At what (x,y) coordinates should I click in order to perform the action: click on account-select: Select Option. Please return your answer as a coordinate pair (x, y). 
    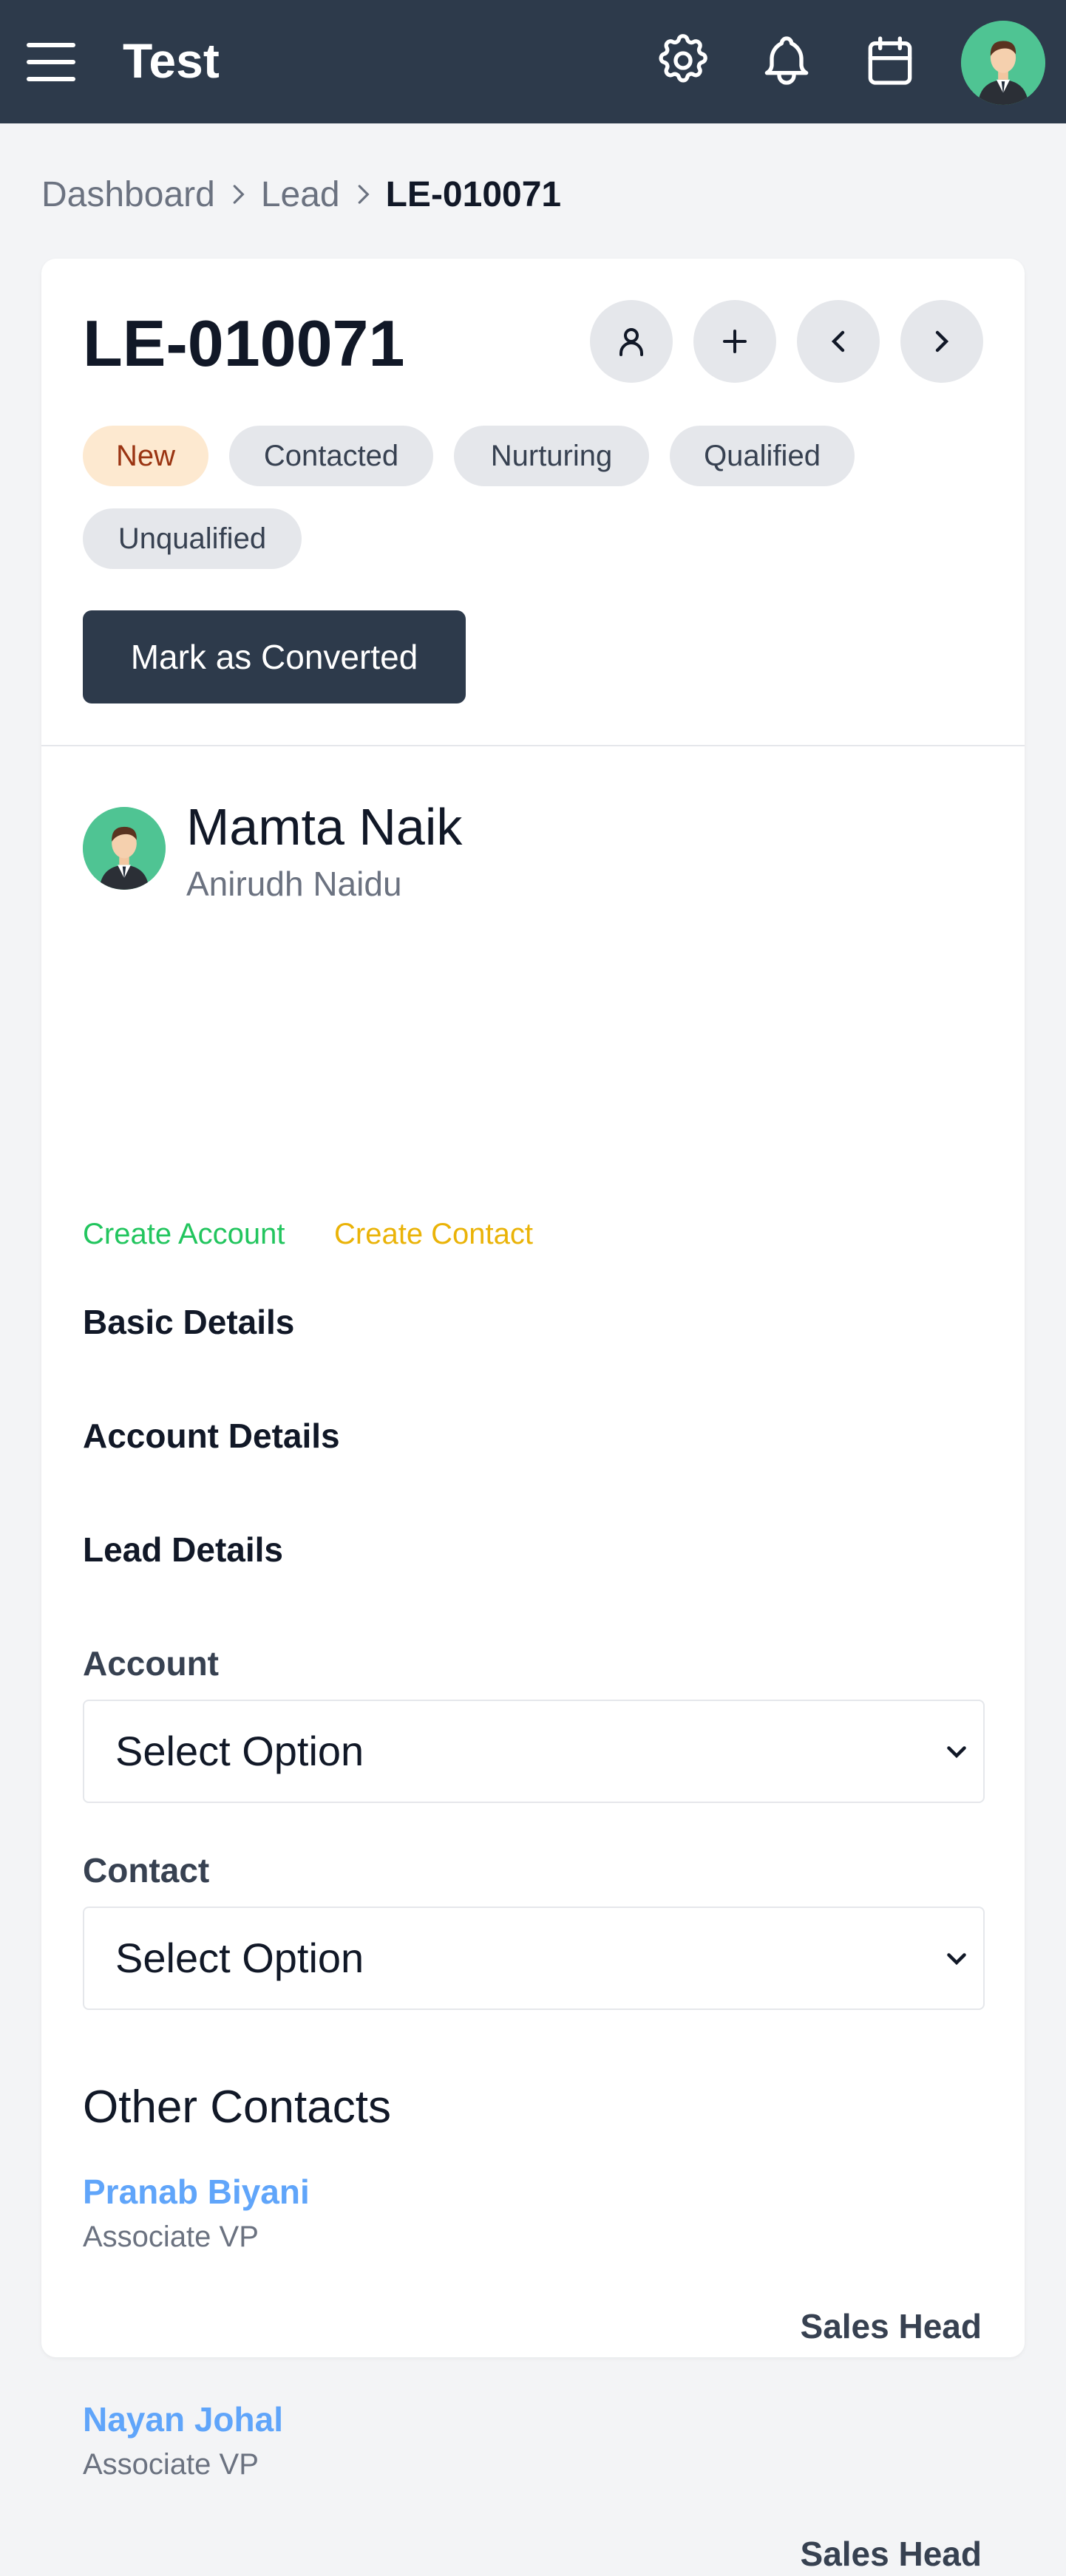
    Looking at the image, I should click on (534, 1751).